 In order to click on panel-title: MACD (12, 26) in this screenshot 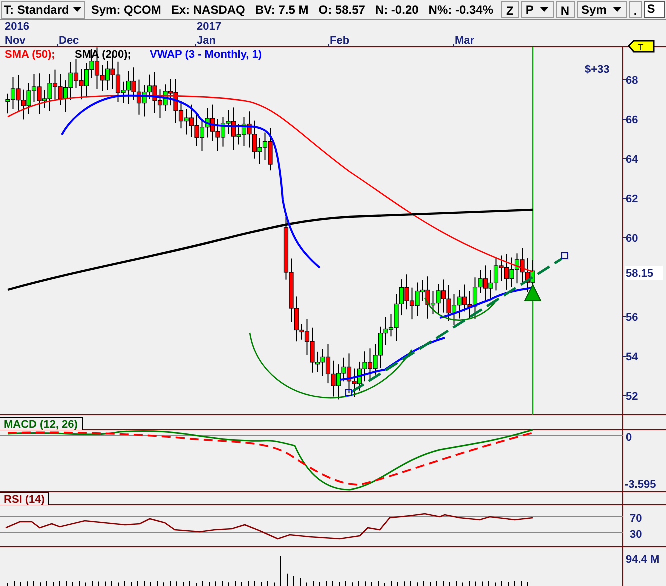, I will do `click(42, 424)`.